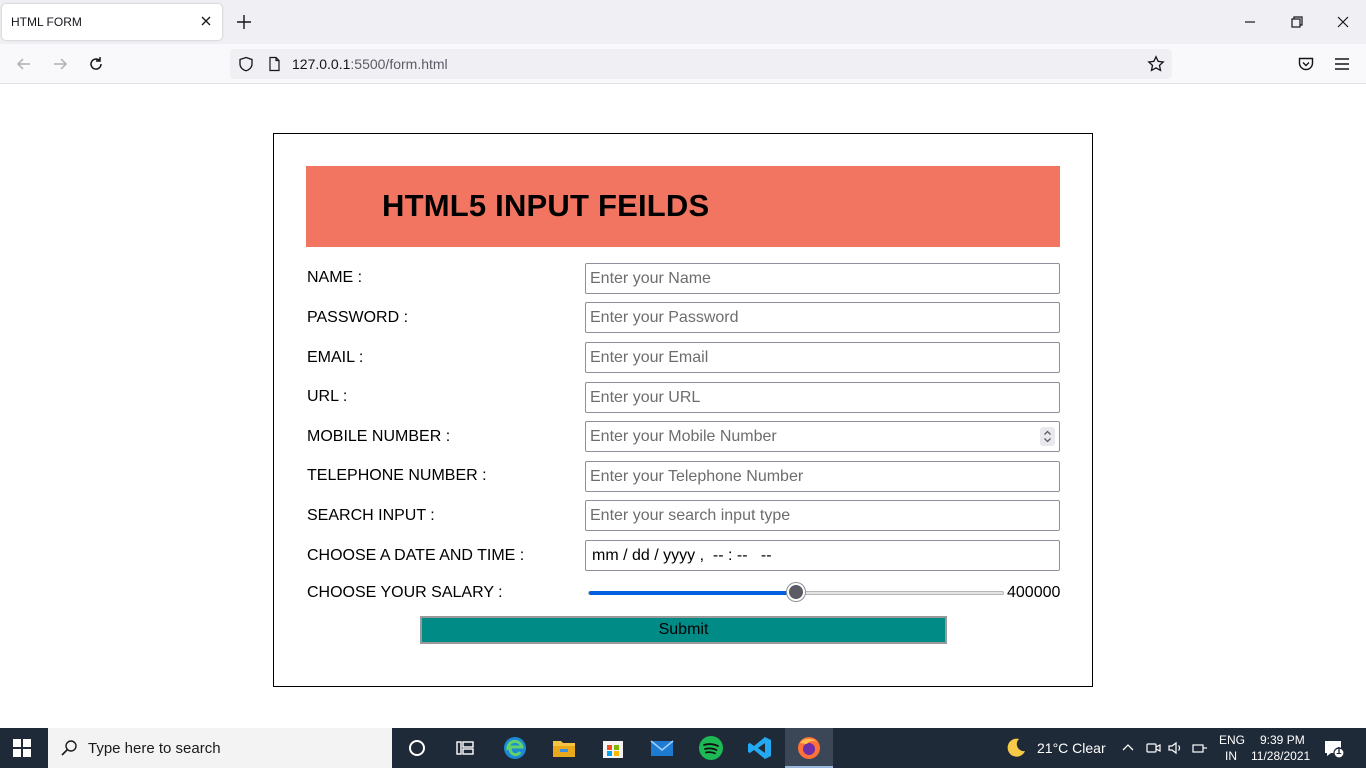  Describe the element at coordinates (1297, 22) in the screenshot. I see `restore-icon` at that location.